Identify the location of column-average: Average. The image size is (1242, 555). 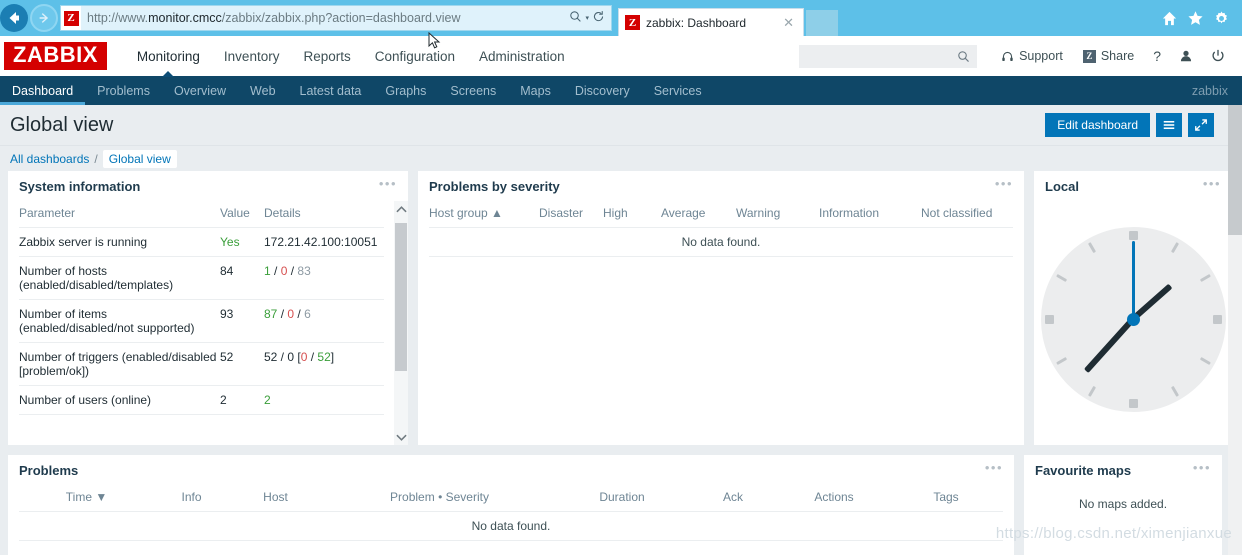
(698, 214).